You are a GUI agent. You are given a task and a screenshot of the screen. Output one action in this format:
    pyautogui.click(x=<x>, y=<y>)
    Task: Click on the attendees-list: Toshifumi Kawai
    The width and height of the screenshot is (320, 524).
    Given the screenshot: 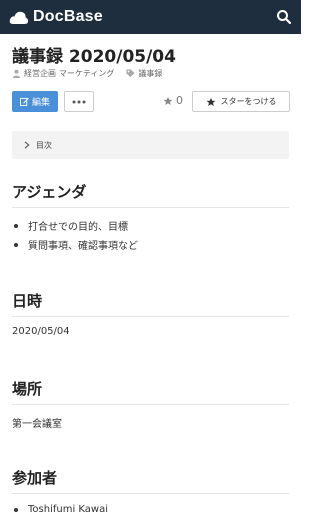 What is the action you would take?
    pyautogui.click(x=60, y=509)
    